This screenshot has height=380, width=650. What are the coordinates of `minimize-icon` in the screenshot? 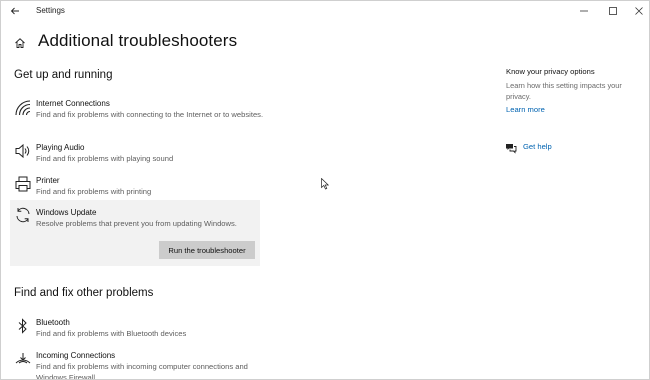 It's located at (584, 11).